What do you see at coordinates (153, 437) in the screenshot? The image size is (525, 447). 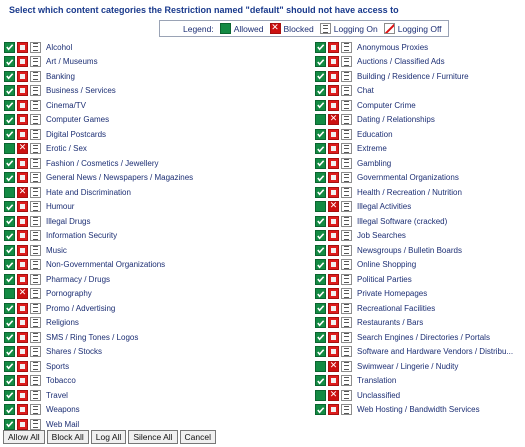 I see `silence-all-button: Silence All` at bounding box center [153, 437].